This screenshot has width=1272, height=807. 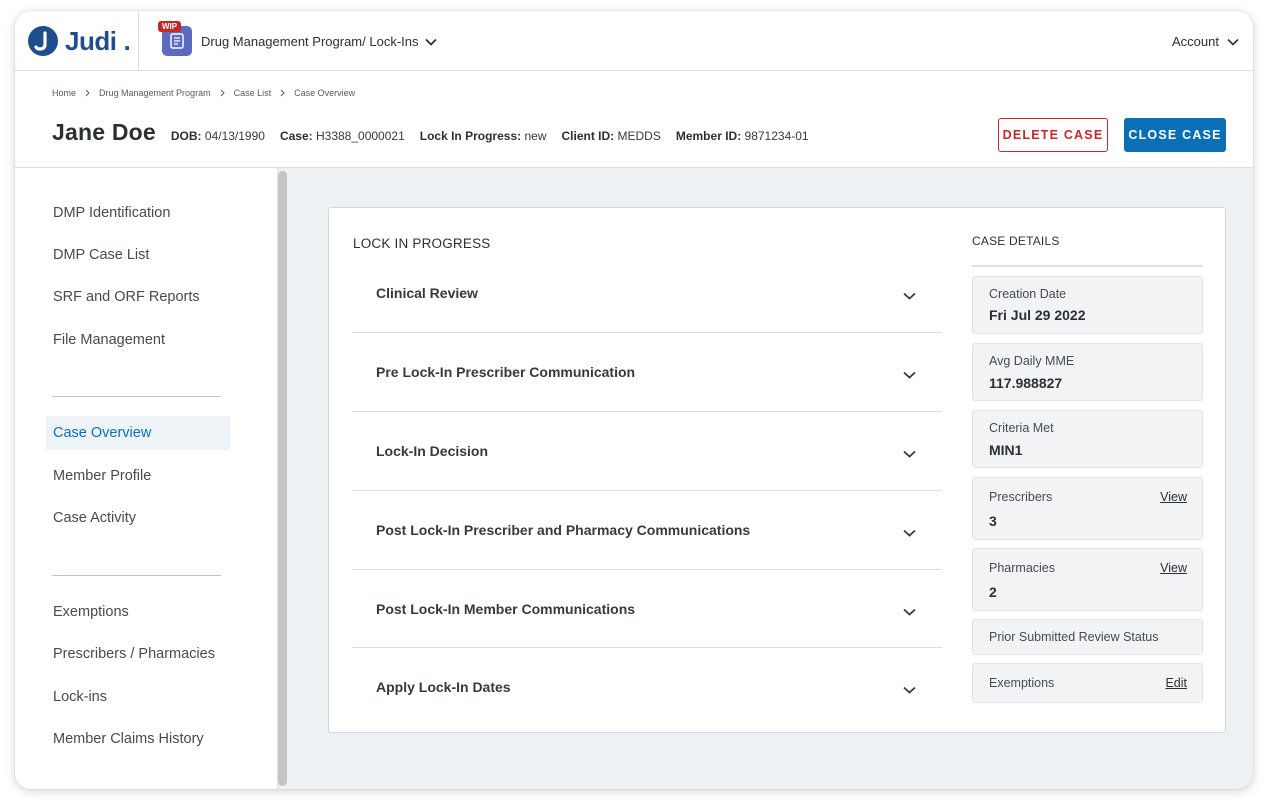 What do you see at coordinates (64, 93) in the screenshot?
I see `breadcrumb-home: Home` at bounding box center [64, 93].